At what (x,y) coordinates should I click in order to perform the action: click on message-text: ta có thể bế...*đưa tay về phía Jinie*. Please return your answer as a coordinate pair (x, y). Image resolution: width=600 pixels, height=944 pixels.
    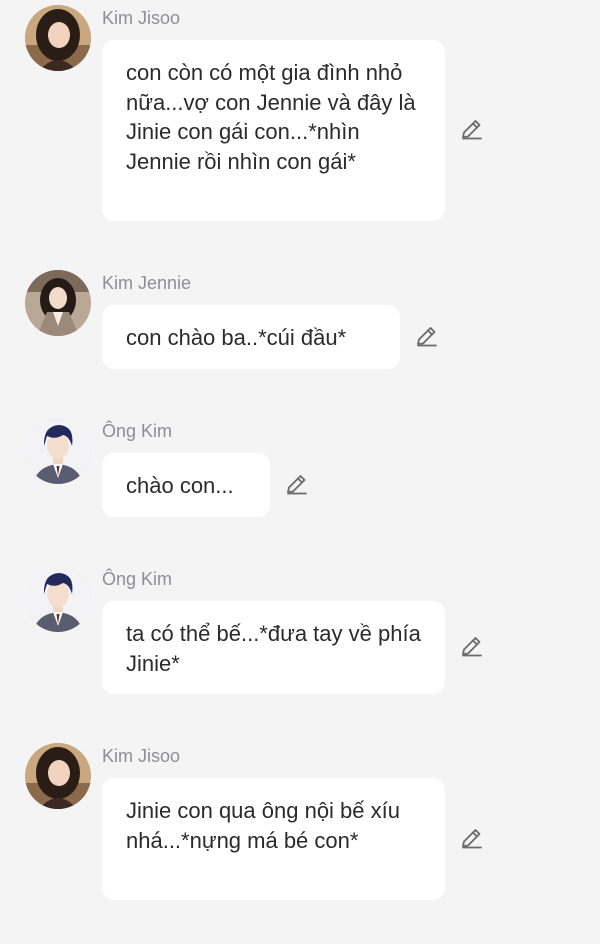
    Looking at the image, I should click on (273, 648).